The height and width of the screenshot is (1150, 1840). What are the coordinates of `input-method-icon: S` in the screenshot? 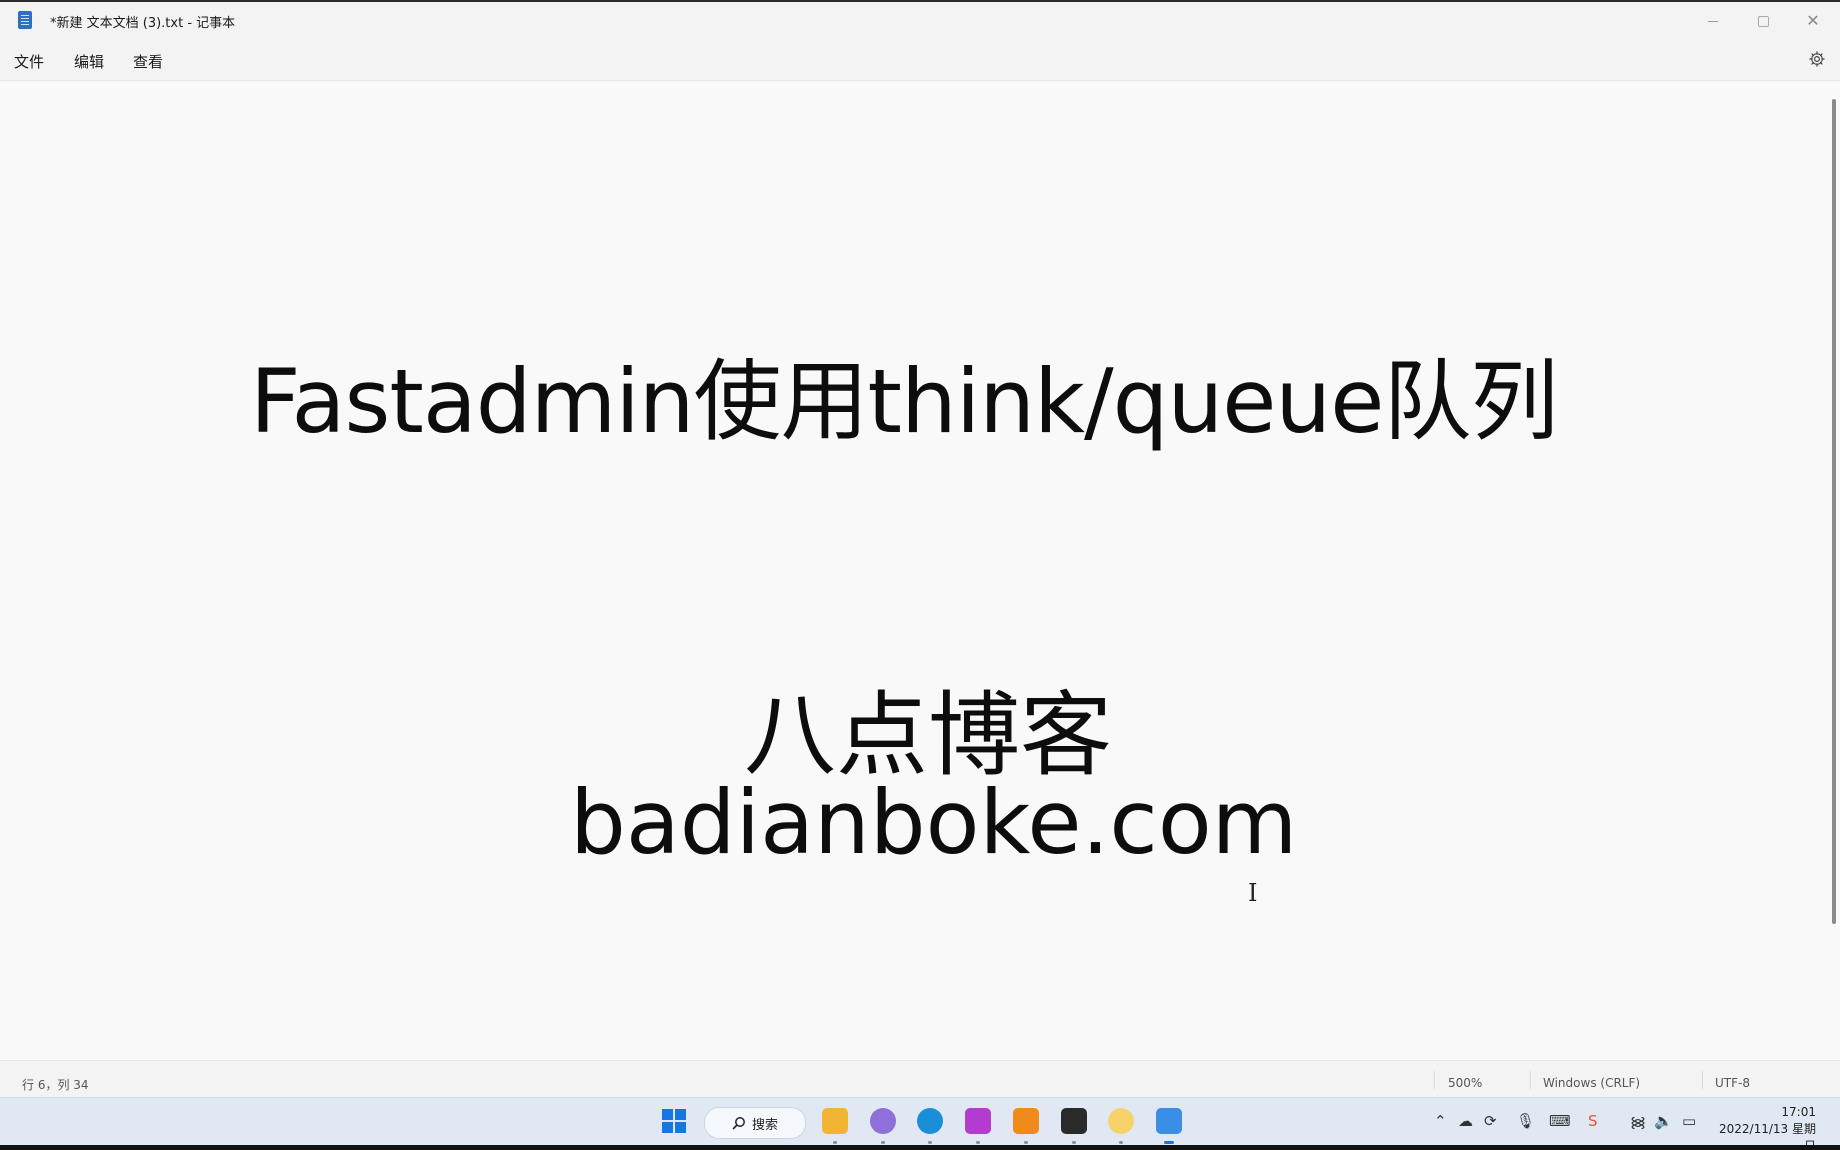 It's located at (1593, 1121).